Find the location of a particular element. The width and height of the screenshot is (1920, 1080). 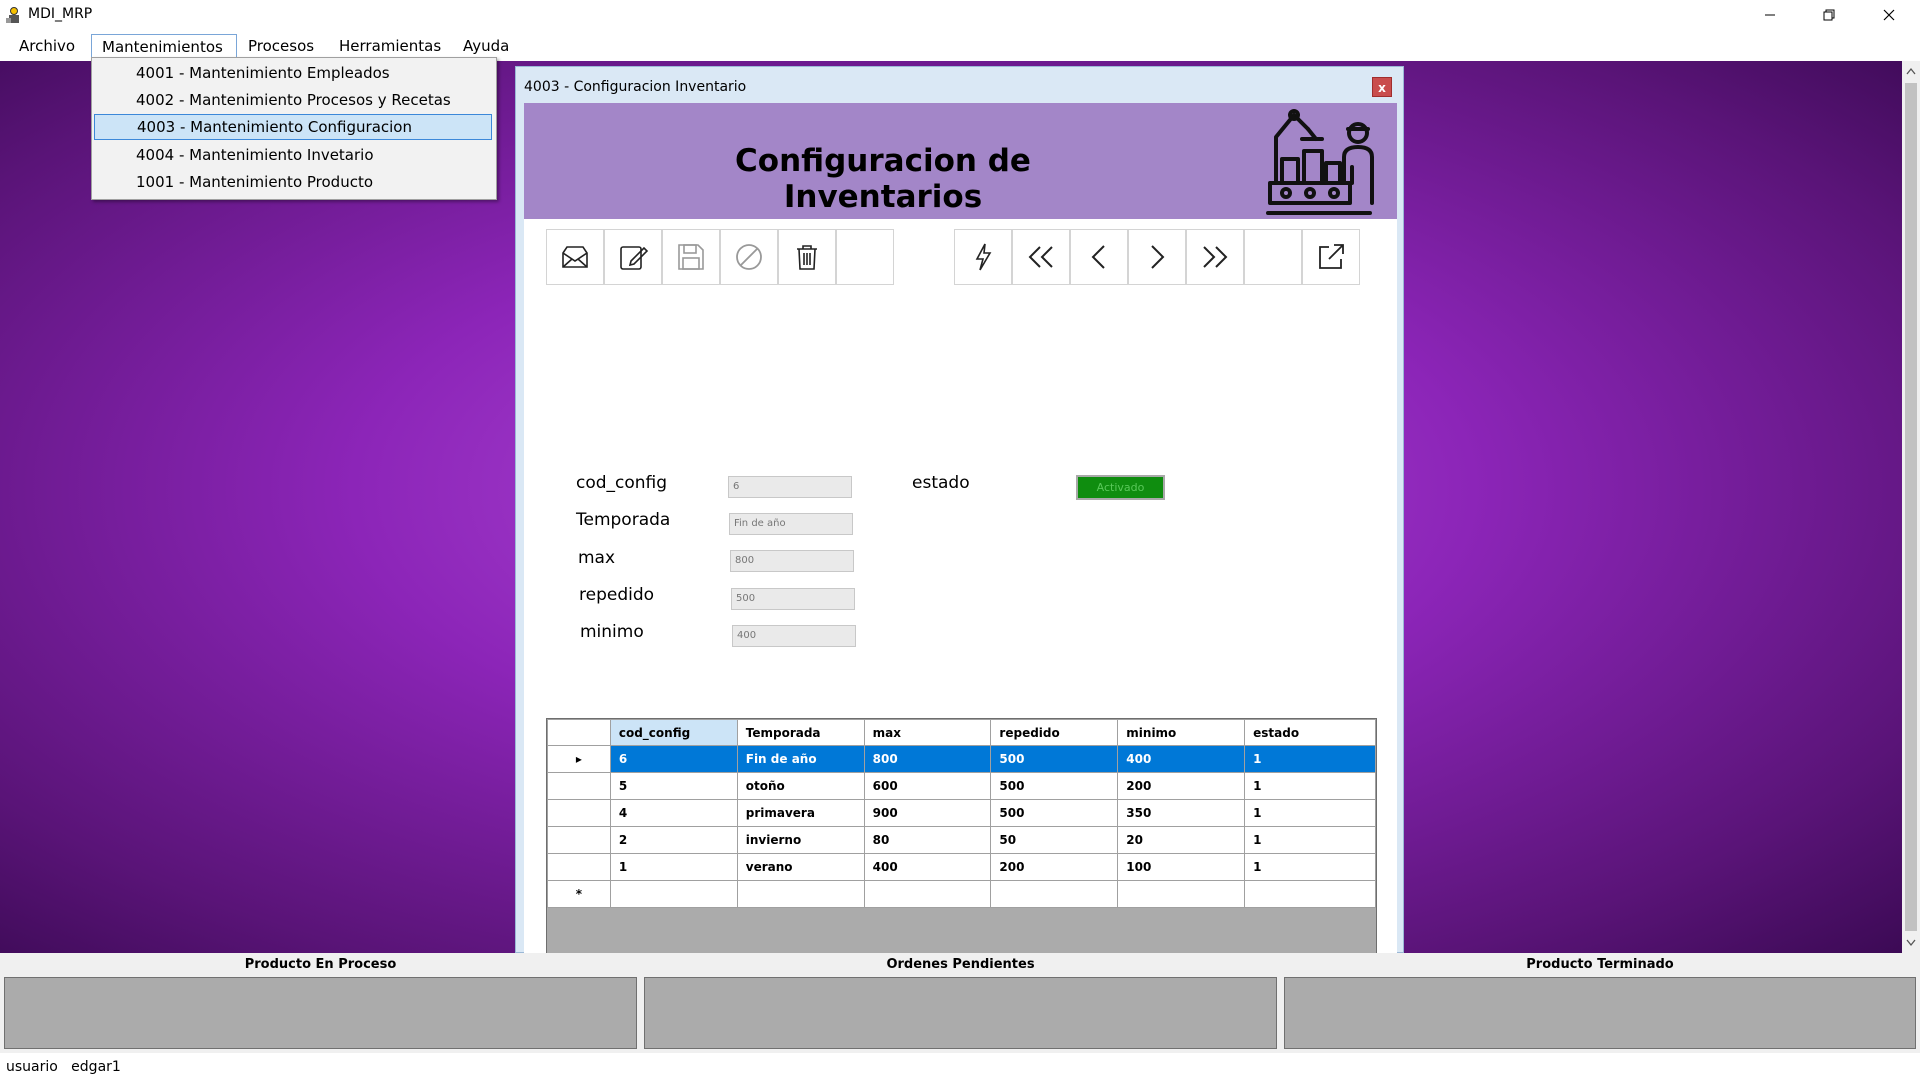

column-header-max: max is located at coordinates (927, 732).